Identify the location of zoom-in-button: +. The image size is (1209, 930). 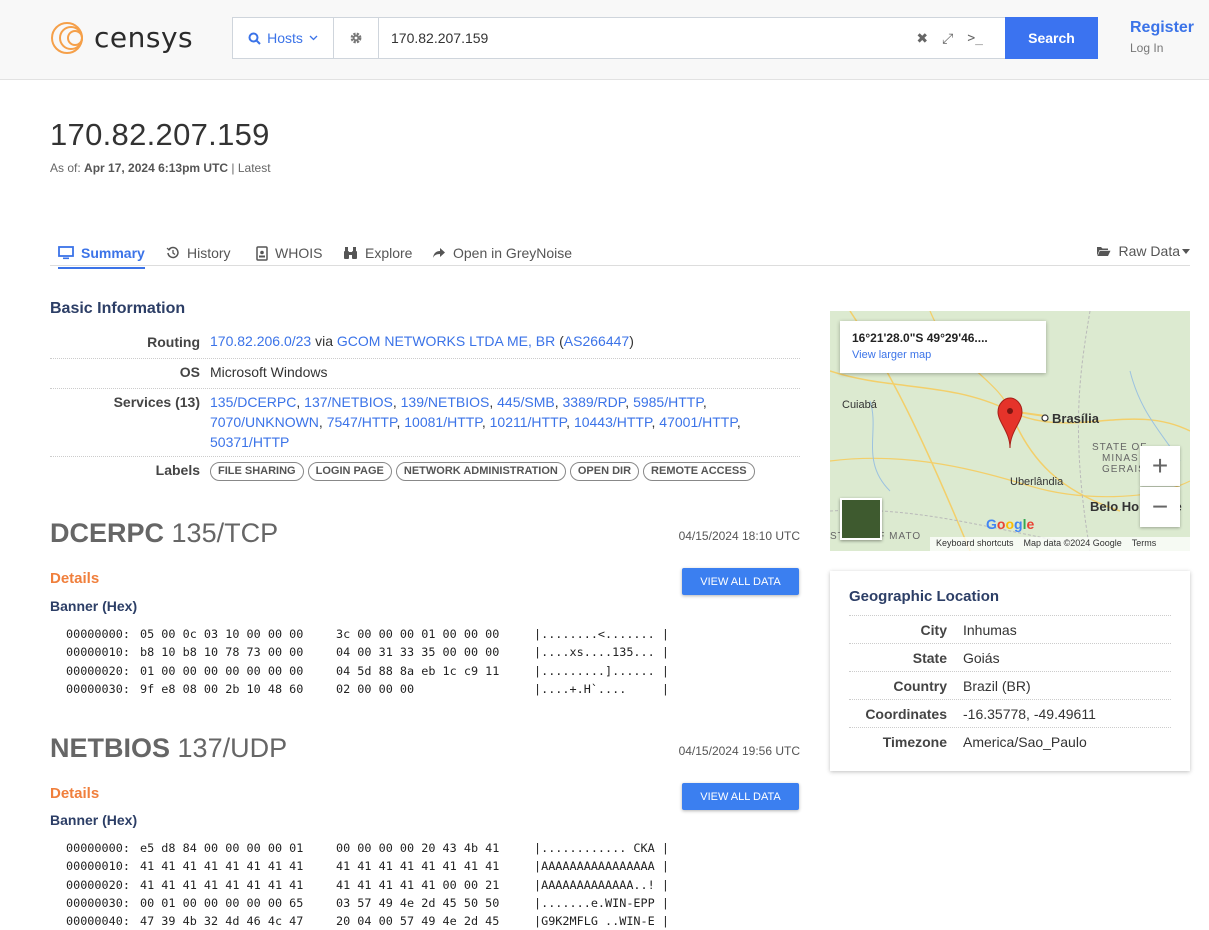
(1160, 466).